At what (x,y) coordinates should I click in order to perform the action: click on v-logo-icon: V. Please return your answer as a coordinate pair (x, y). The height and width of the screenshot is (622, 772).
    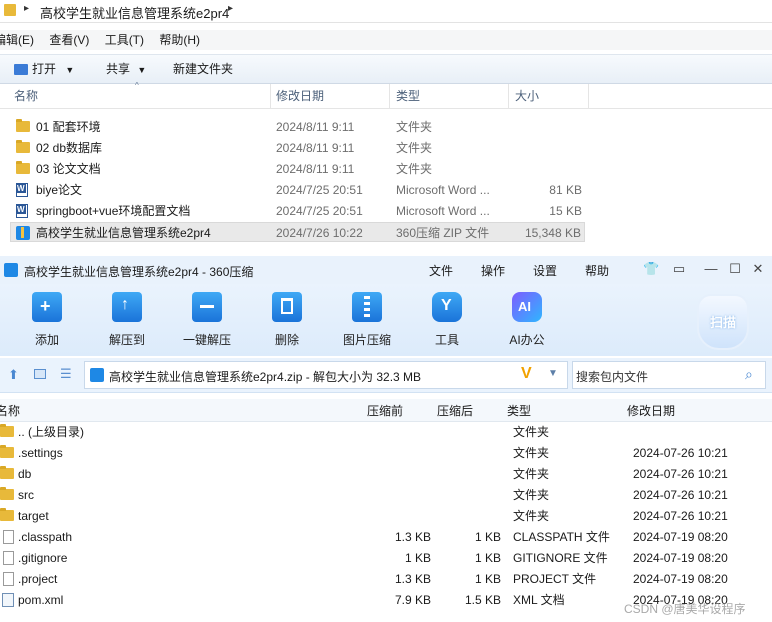
    Looking at the image, I should click on (526, 374).